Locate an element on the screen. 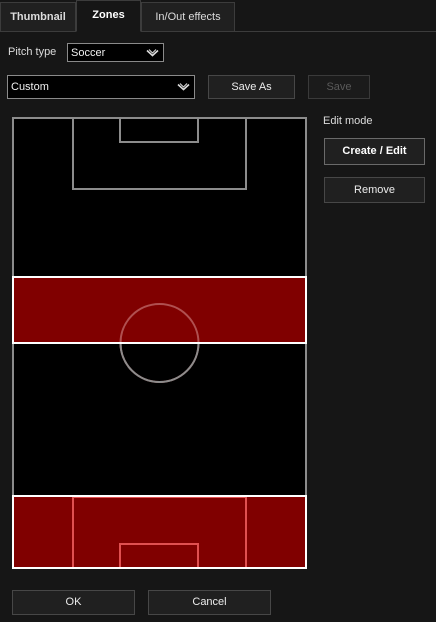  edit-mode-label: Edit mode is located at coordinates (348, 121).